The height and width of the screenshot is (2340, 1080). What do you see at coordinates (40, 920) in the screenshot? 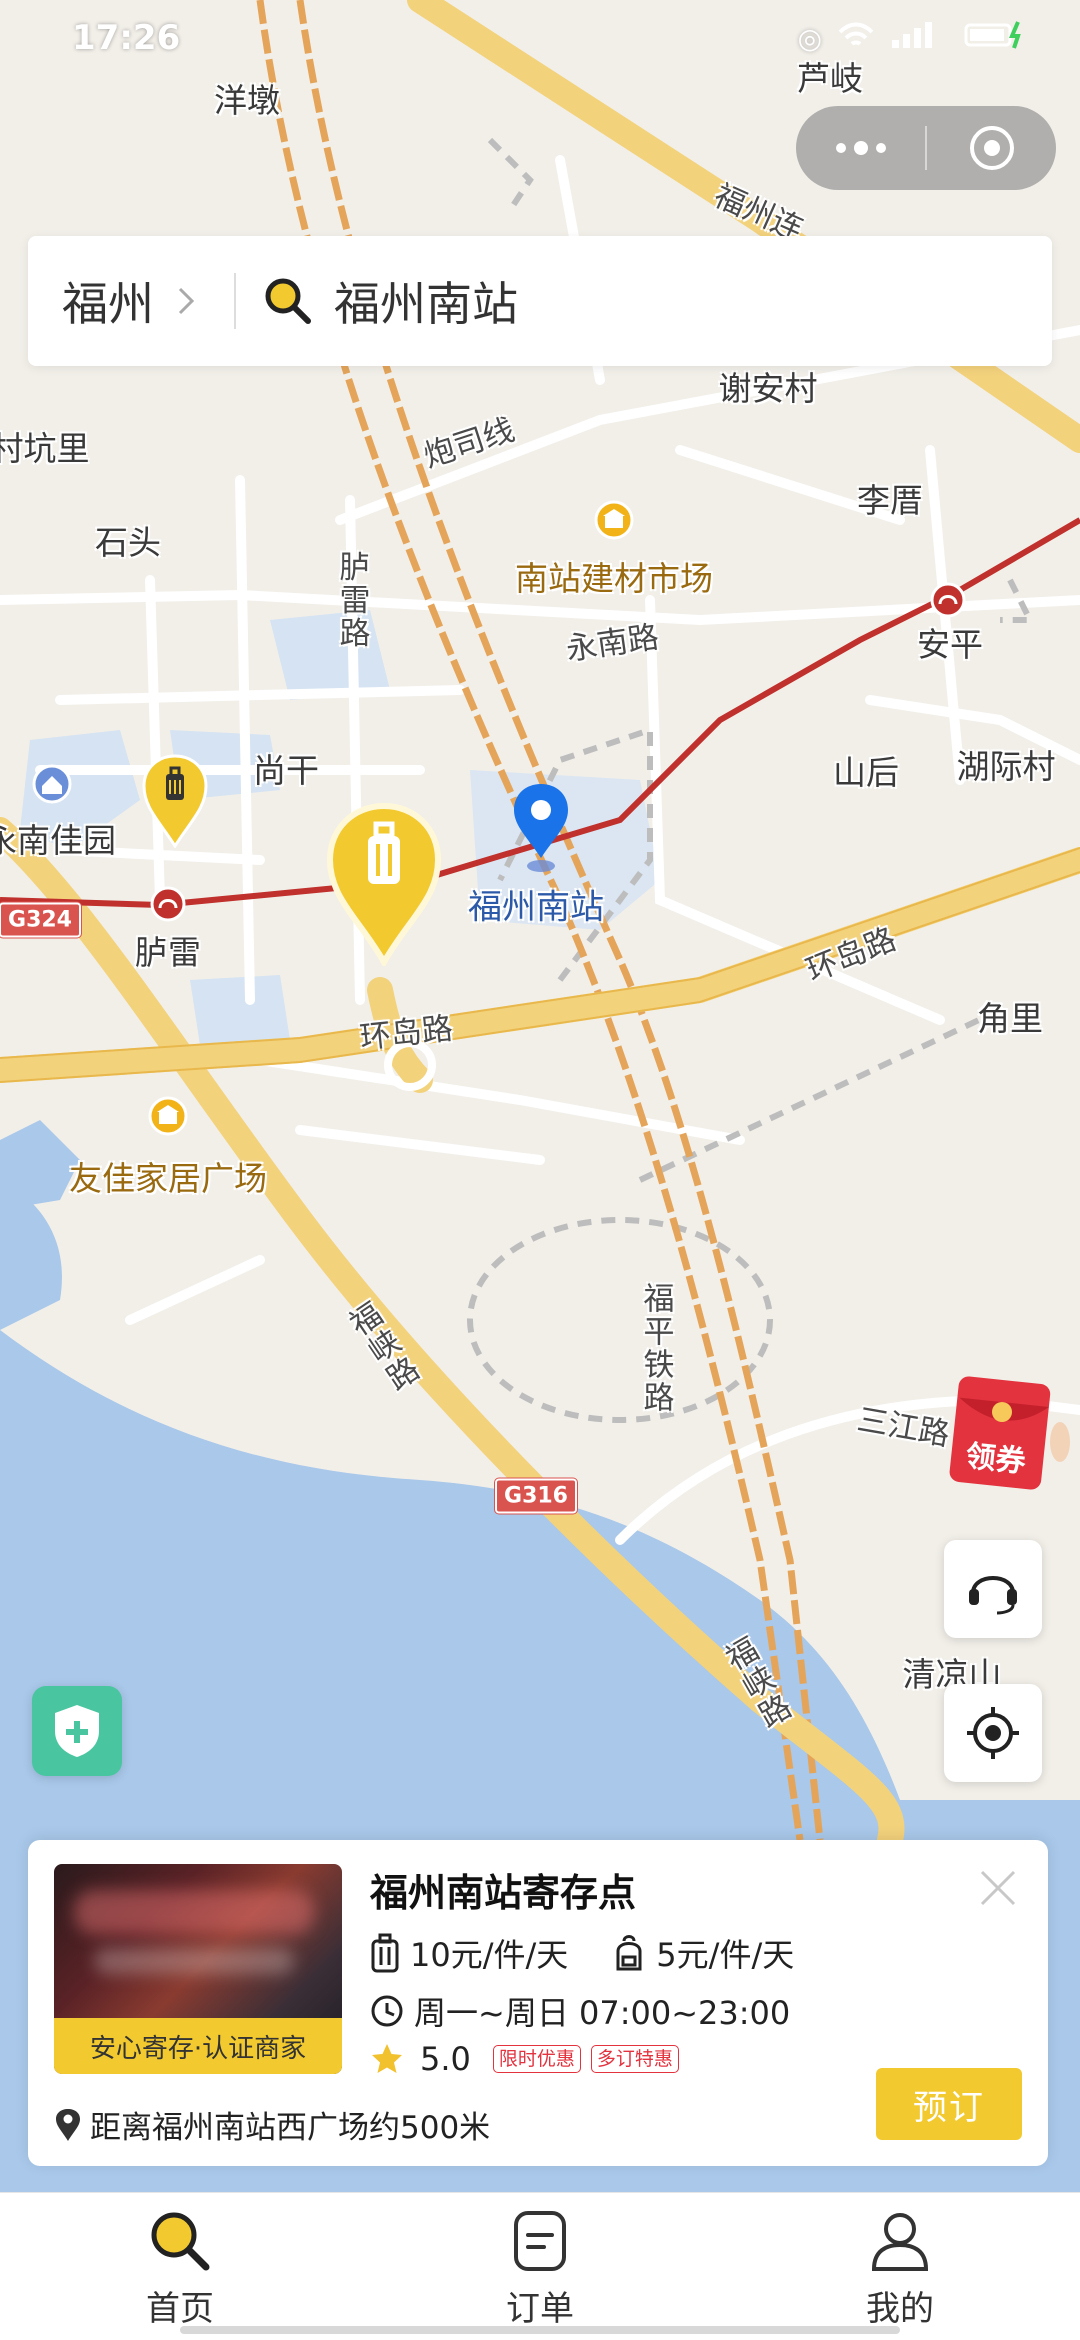
I see `shield-g324: G324` at bounding box center [40, 920].